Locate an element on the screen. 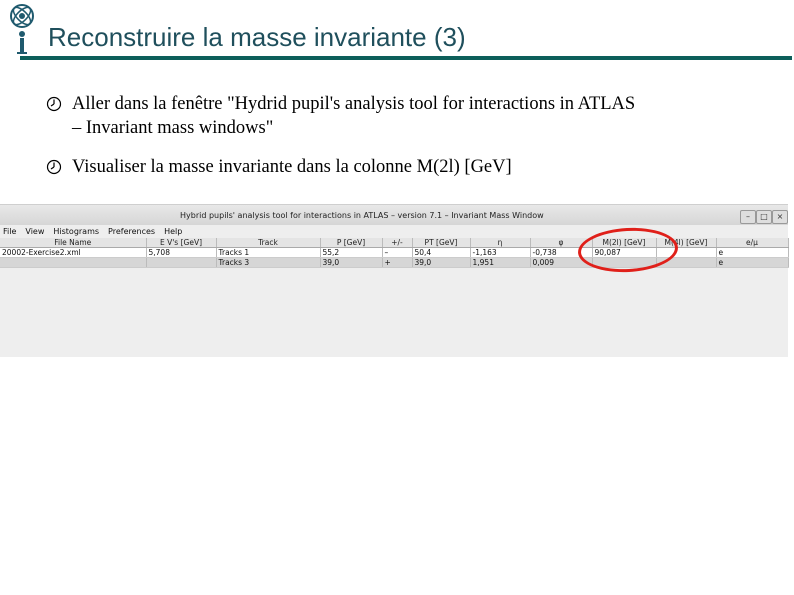  table-cell: 5,708 is located at coordinates (181, 252).